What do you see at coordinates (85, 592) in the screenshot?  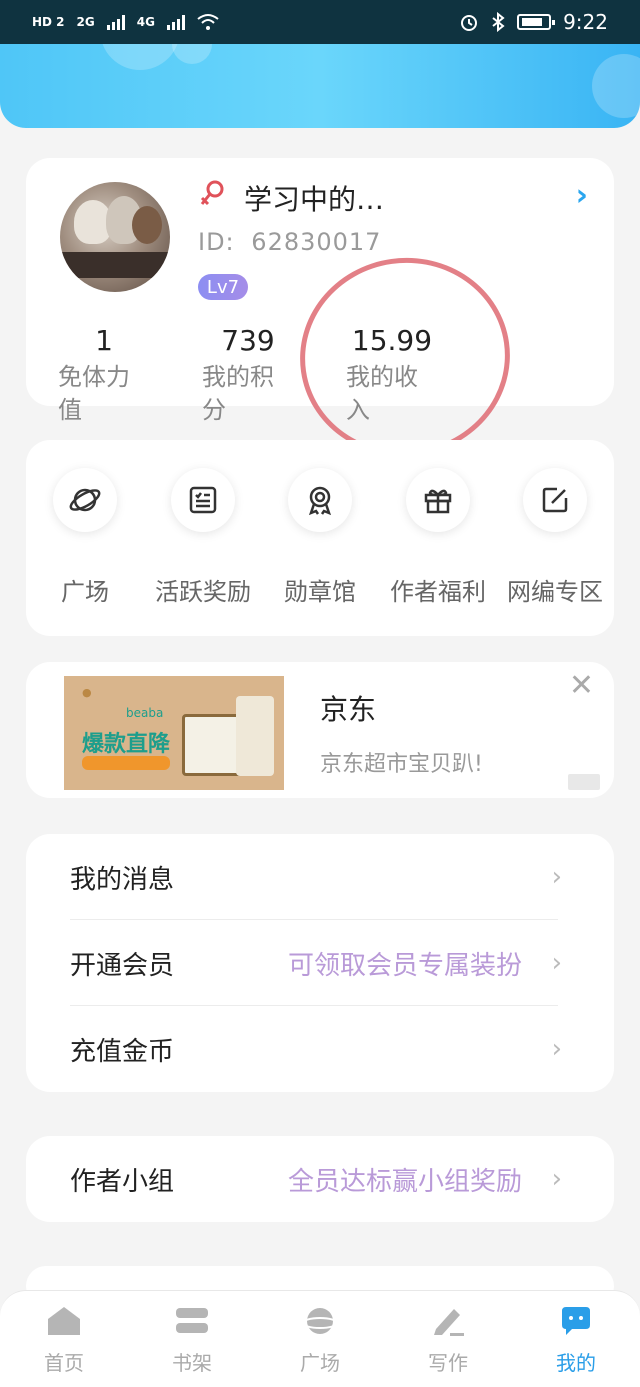 I see `quick-item-label: 广场` at bounding box center [85, 592].